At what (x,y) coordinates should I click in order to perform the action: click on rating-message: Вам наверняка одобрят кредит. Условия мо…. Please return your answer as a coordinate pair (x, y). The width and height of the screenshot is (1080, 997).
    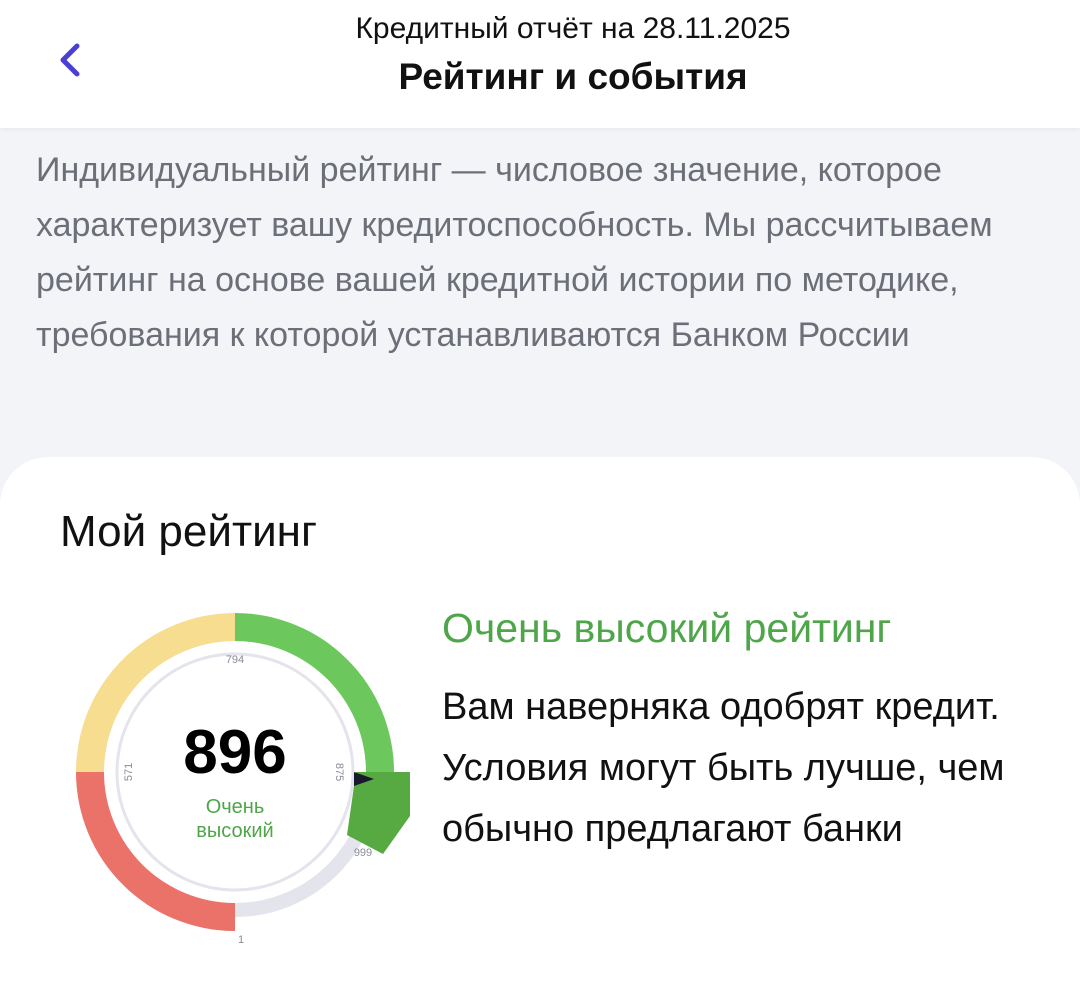
    Looking at the image, I should click on (723, 768).